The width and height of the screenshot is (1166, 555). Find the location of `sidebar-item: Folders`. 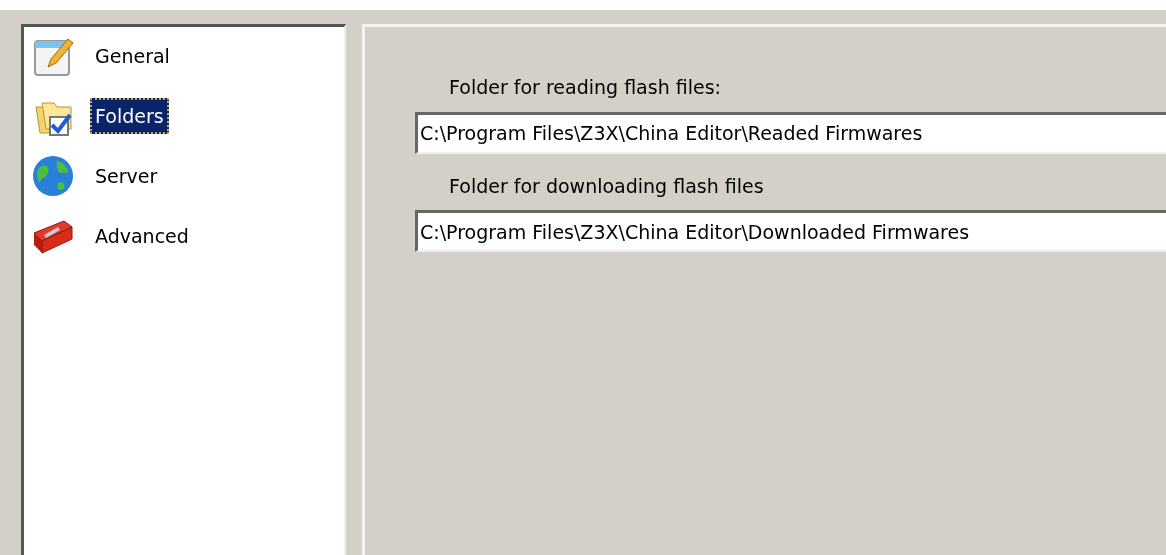

sidebar-item: Folders is located at coordinates (129, 116).